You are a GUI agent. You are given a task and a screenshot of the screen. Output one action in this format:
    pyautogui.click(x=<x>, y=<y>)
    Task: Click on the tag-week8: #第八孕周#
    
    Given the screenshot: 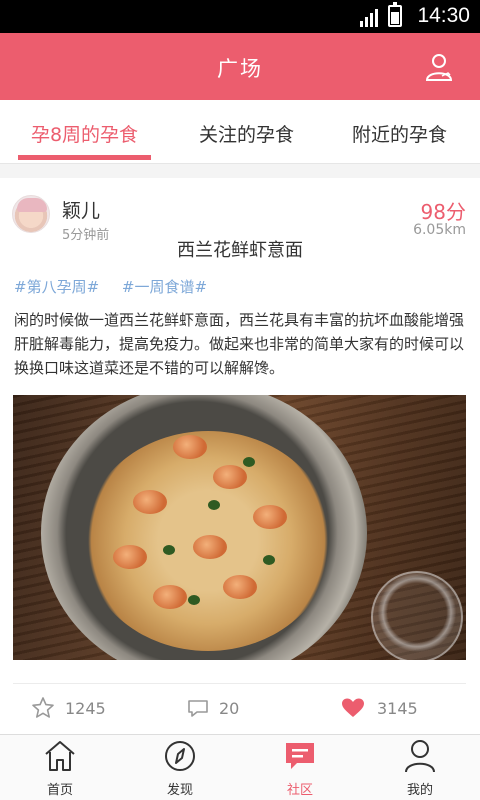 What is the action you would take?
    pyautogui.click(x=56, y=287)
    